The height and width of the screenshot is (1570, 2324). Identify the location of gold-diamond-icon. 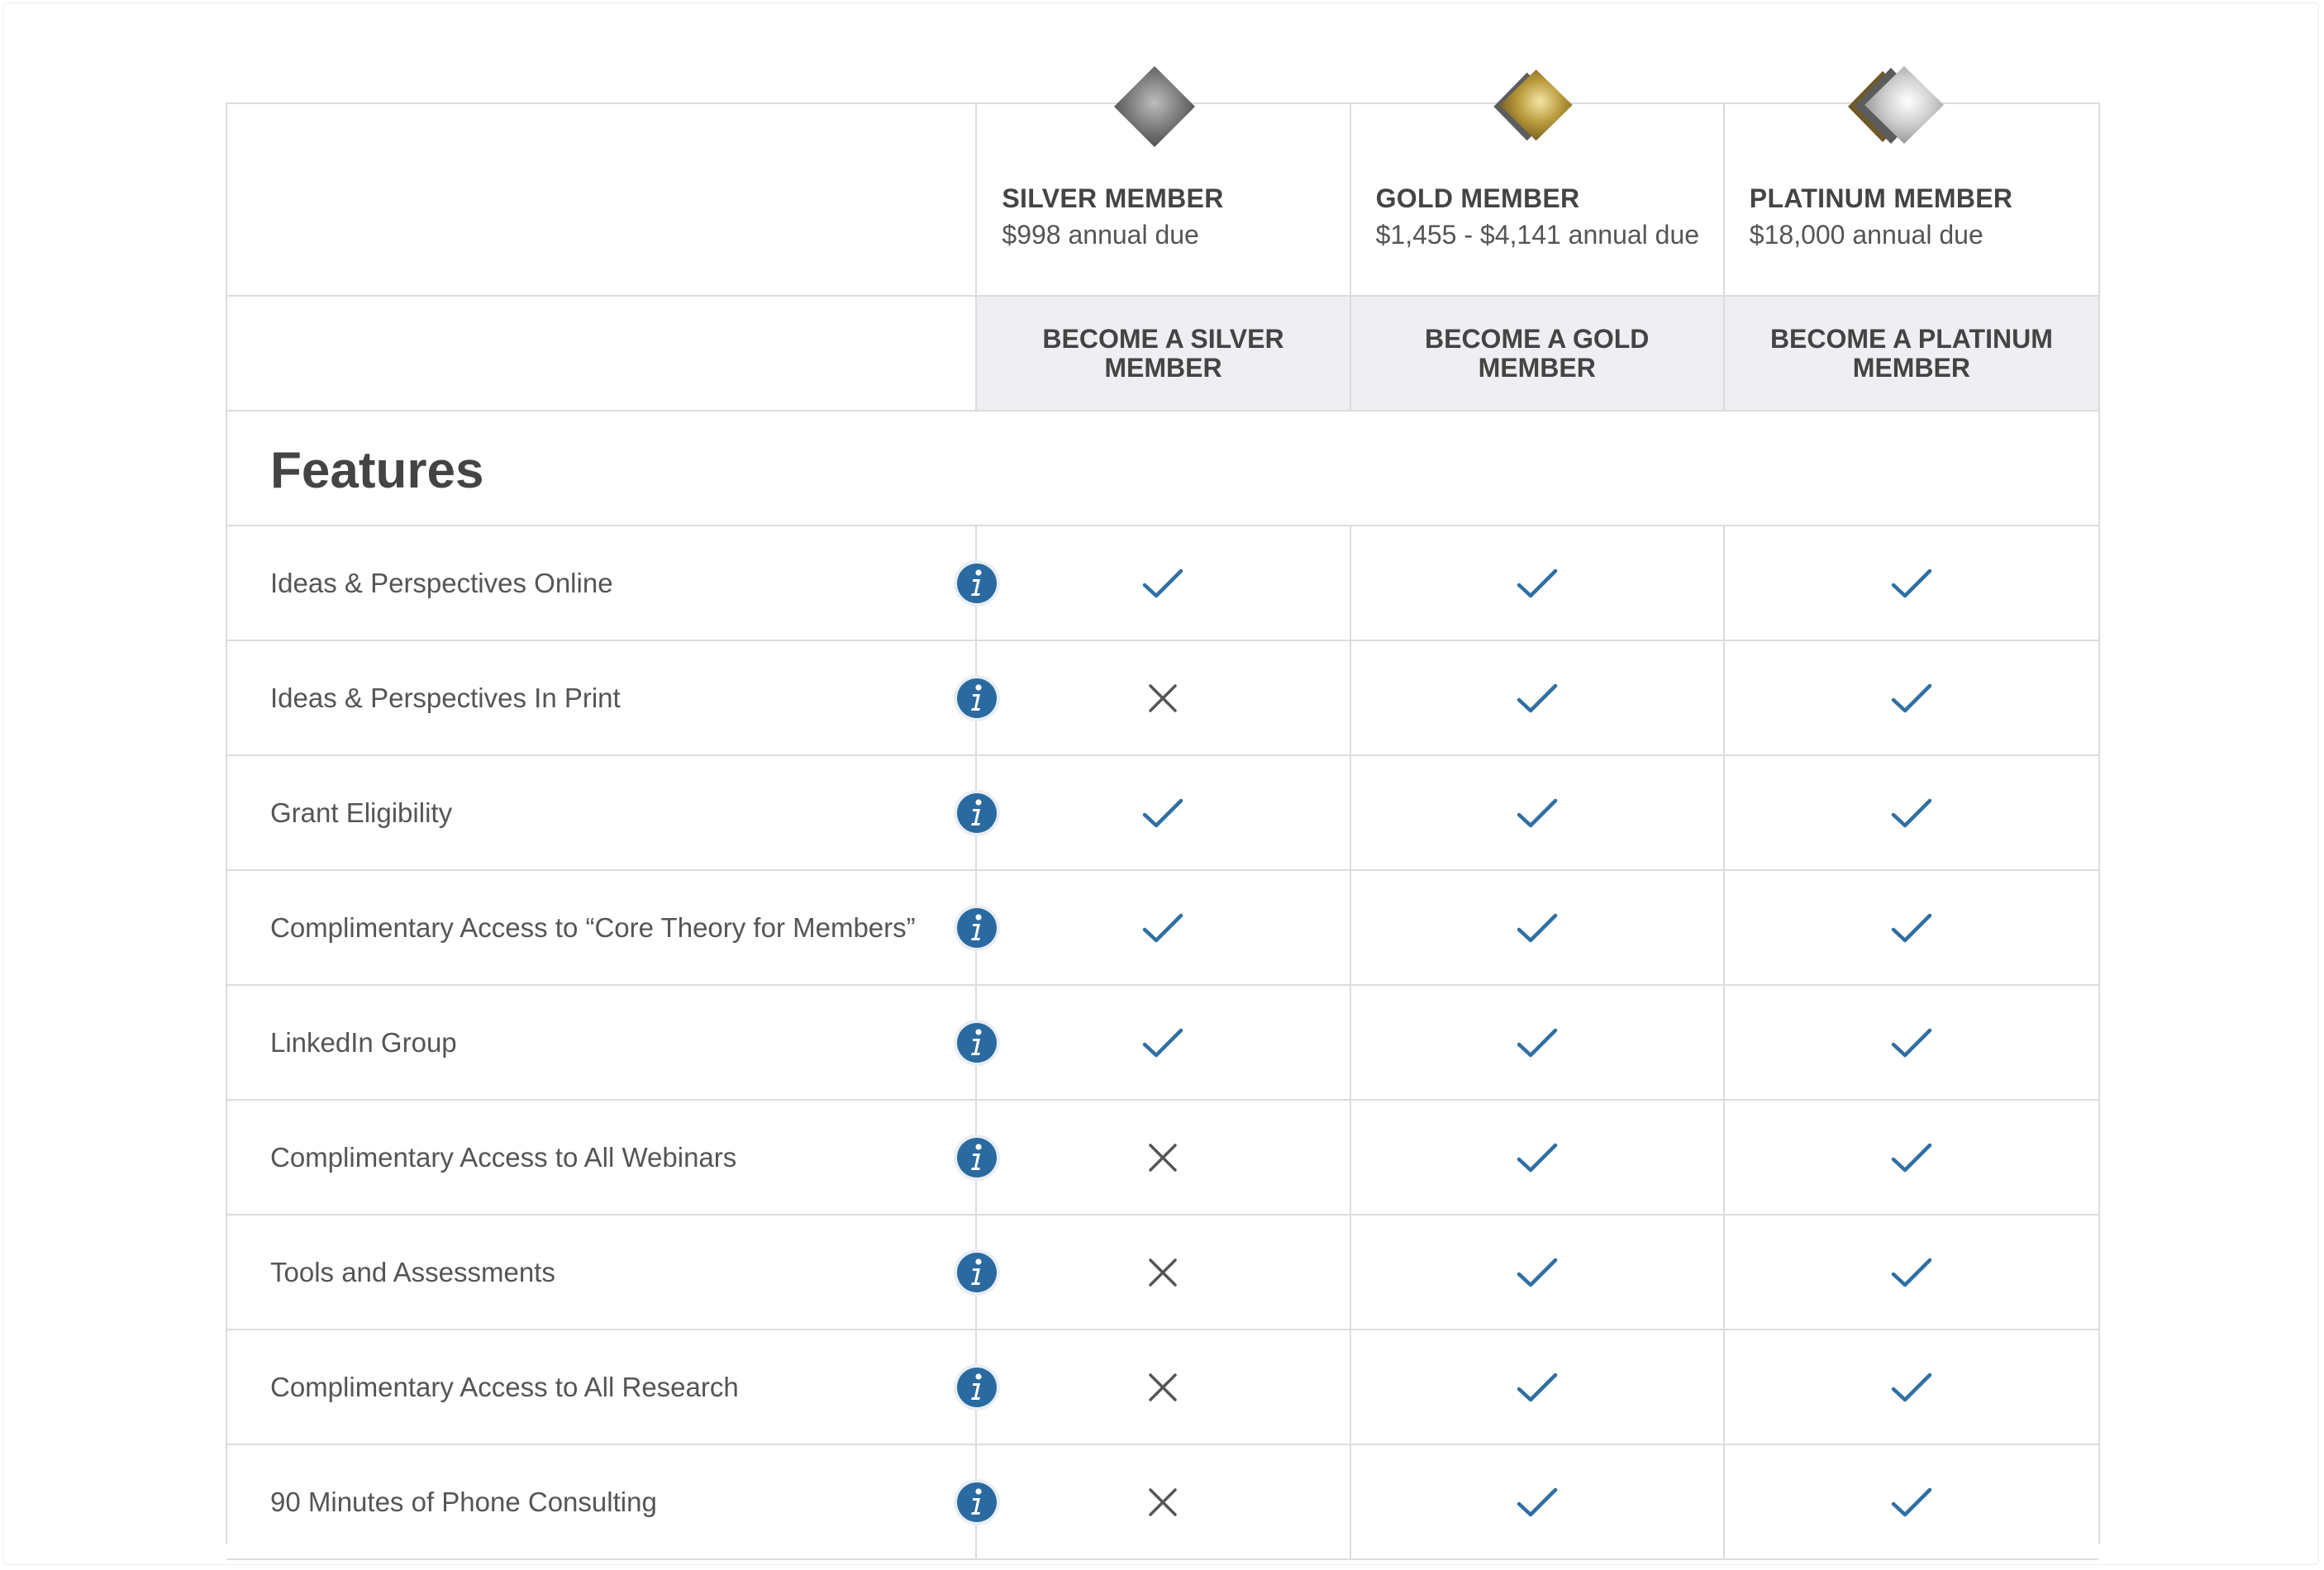
(1533, 105).